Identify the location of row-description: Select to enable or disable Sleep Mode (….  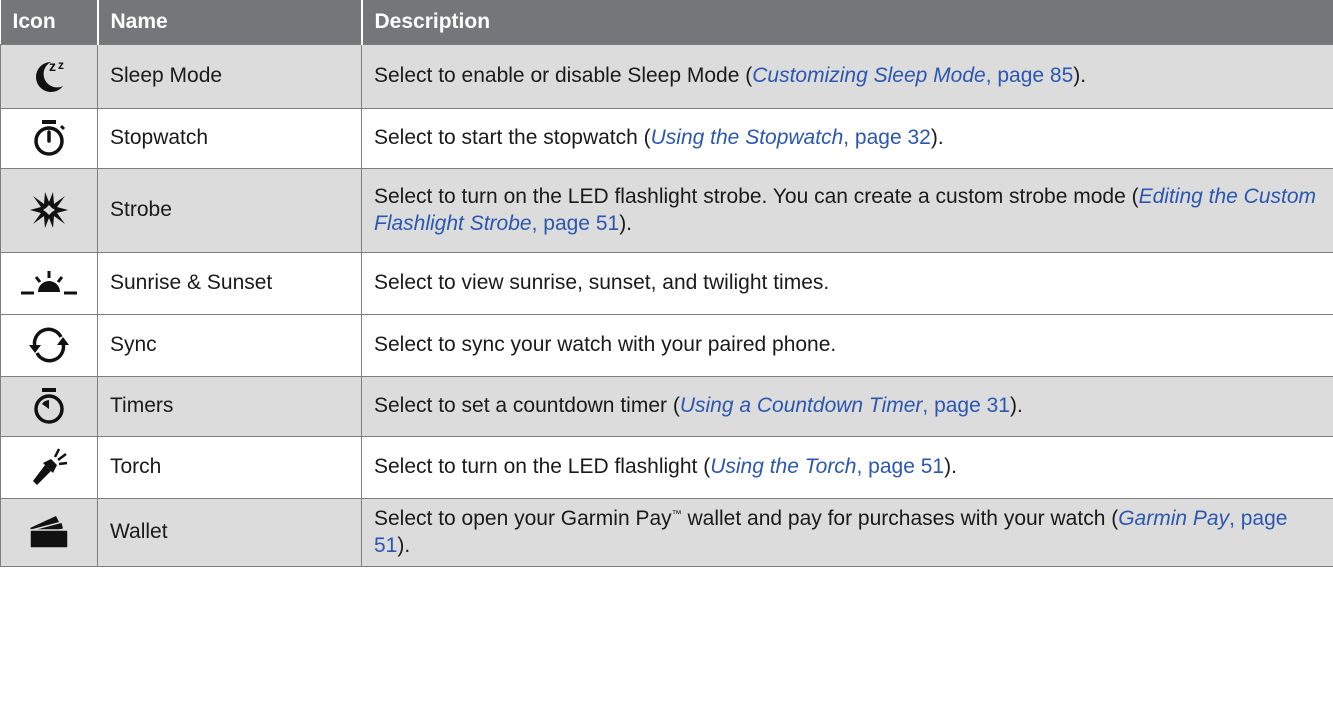
(847, 76).